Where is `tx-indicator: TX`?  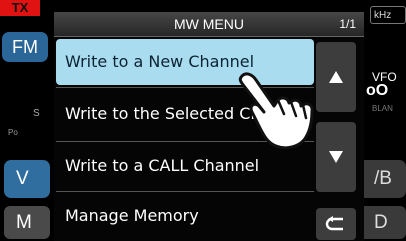 tx-indicator: TX is located at coordinates (20, 8).